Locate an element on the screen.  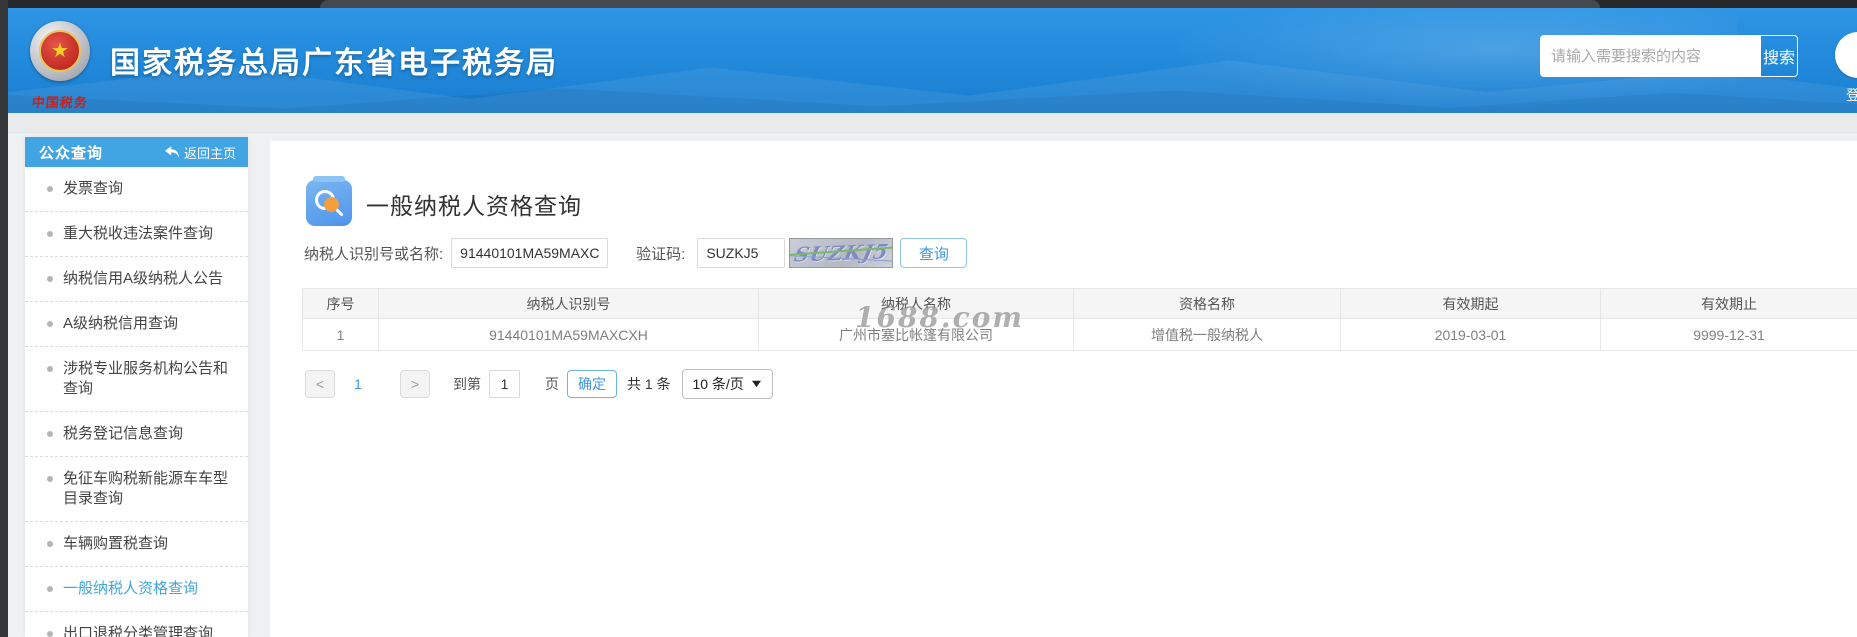
col-header-valid-from: 有效期起 is located at coordinates (1470, 303).